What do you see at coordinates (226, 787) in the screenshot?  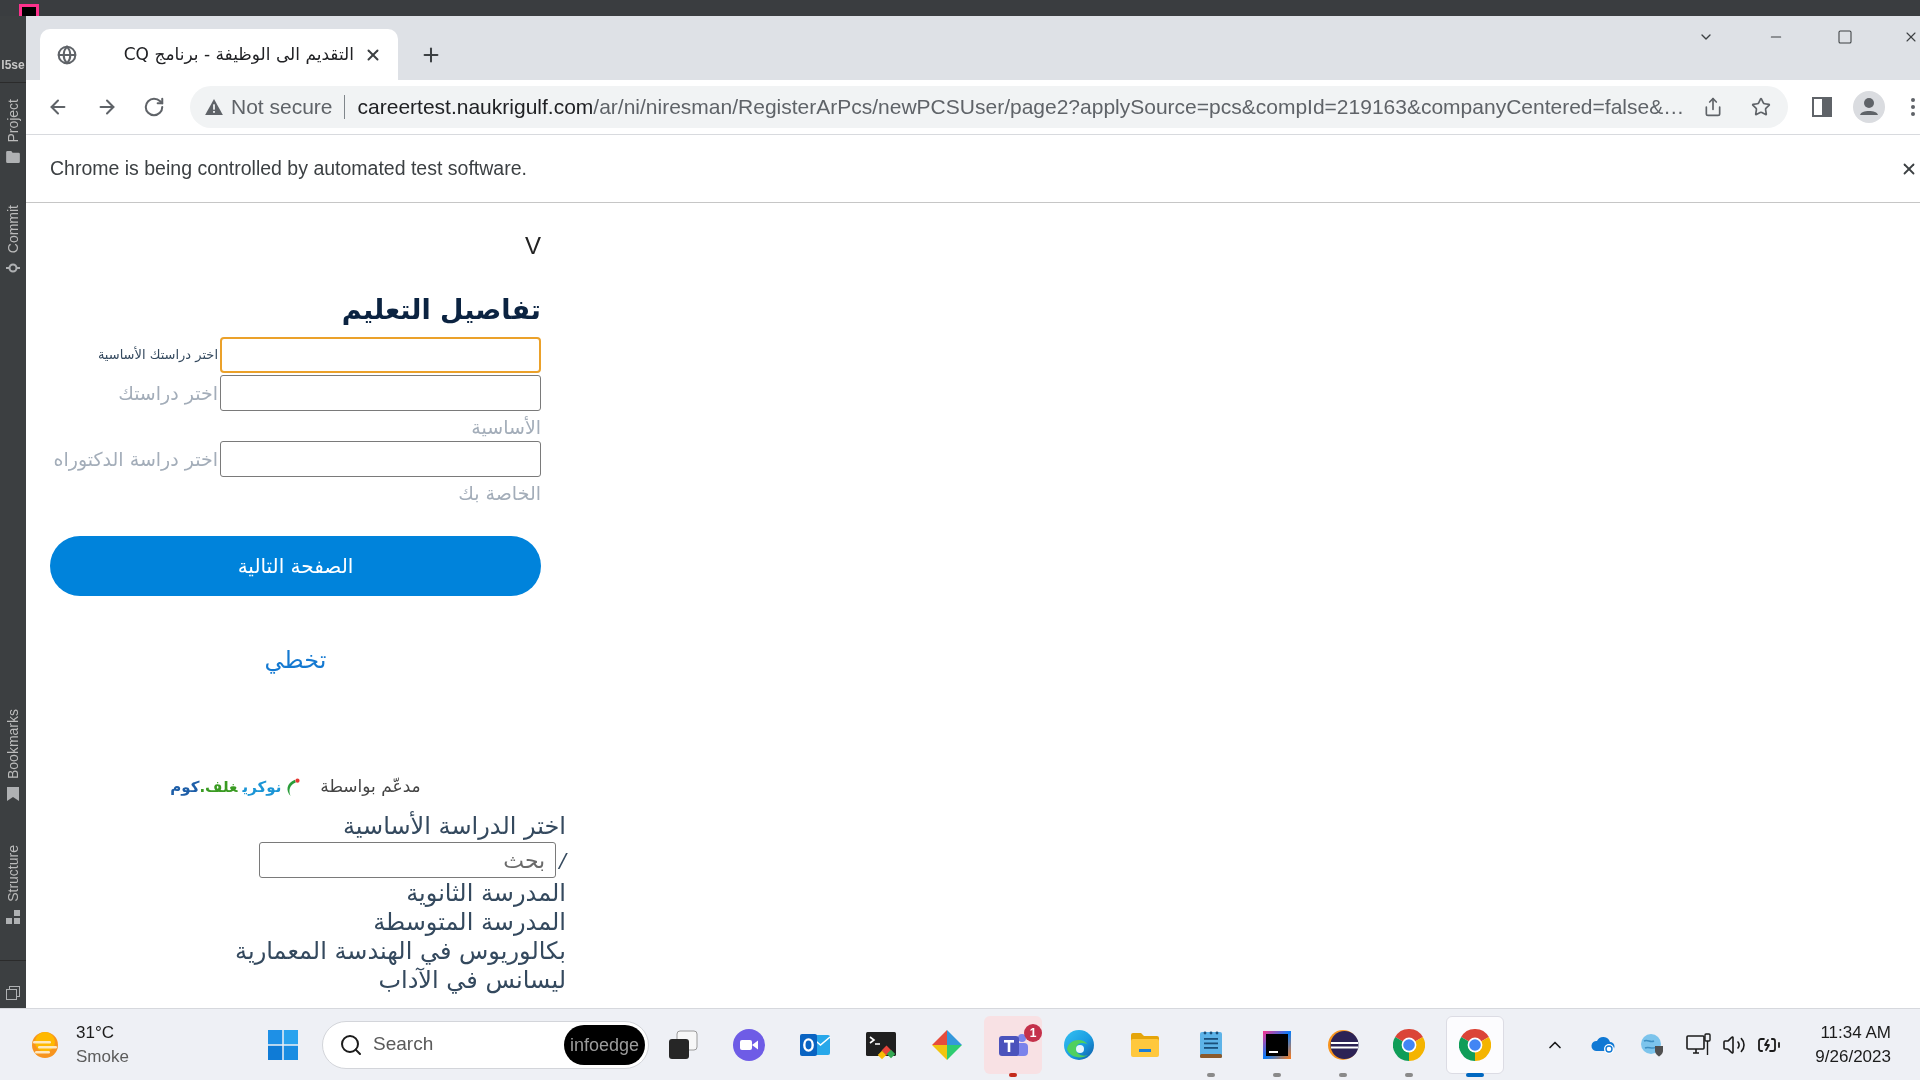 I see `logo-wordmark: نوكري غلف.كوم` at bounding box center [226, 787].